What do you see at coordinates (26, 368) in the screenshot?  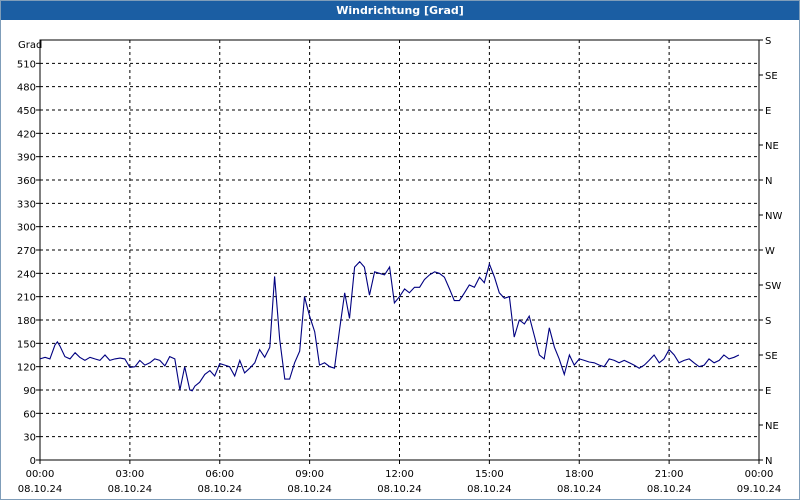 I see `y-tick-label: 120` at bounding box center [26, 368].